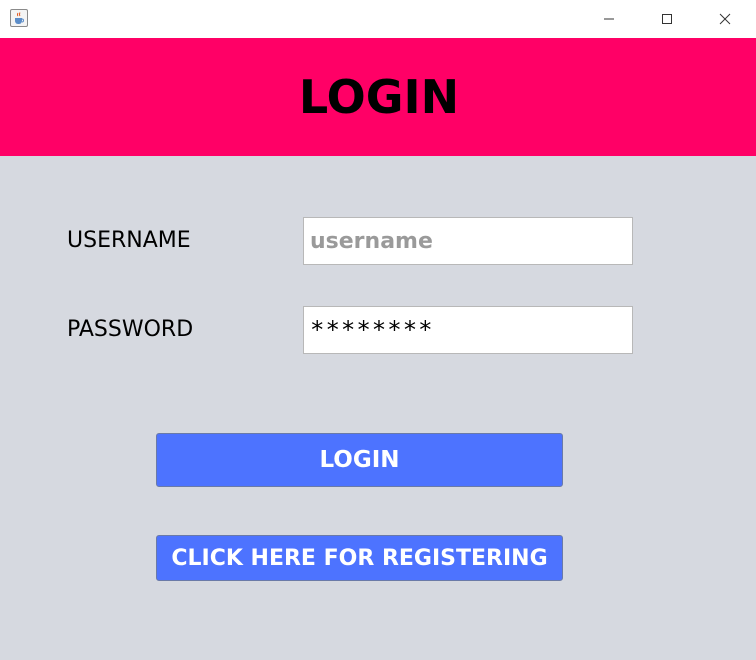  I want to click on maximize-button, so click(667, 19).